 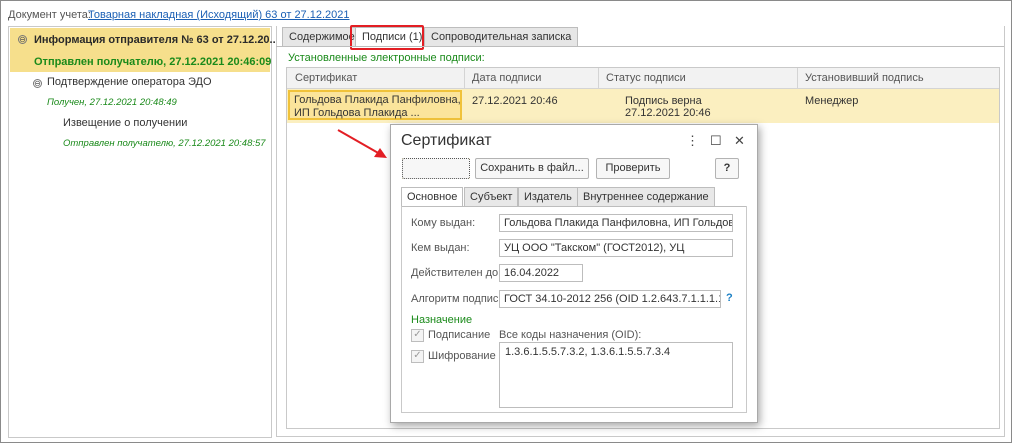 What do you see at coordinates (417, 356) in the screenshot?
I see `encryption-checkbox: ✓` at bounding box center [417, 356].